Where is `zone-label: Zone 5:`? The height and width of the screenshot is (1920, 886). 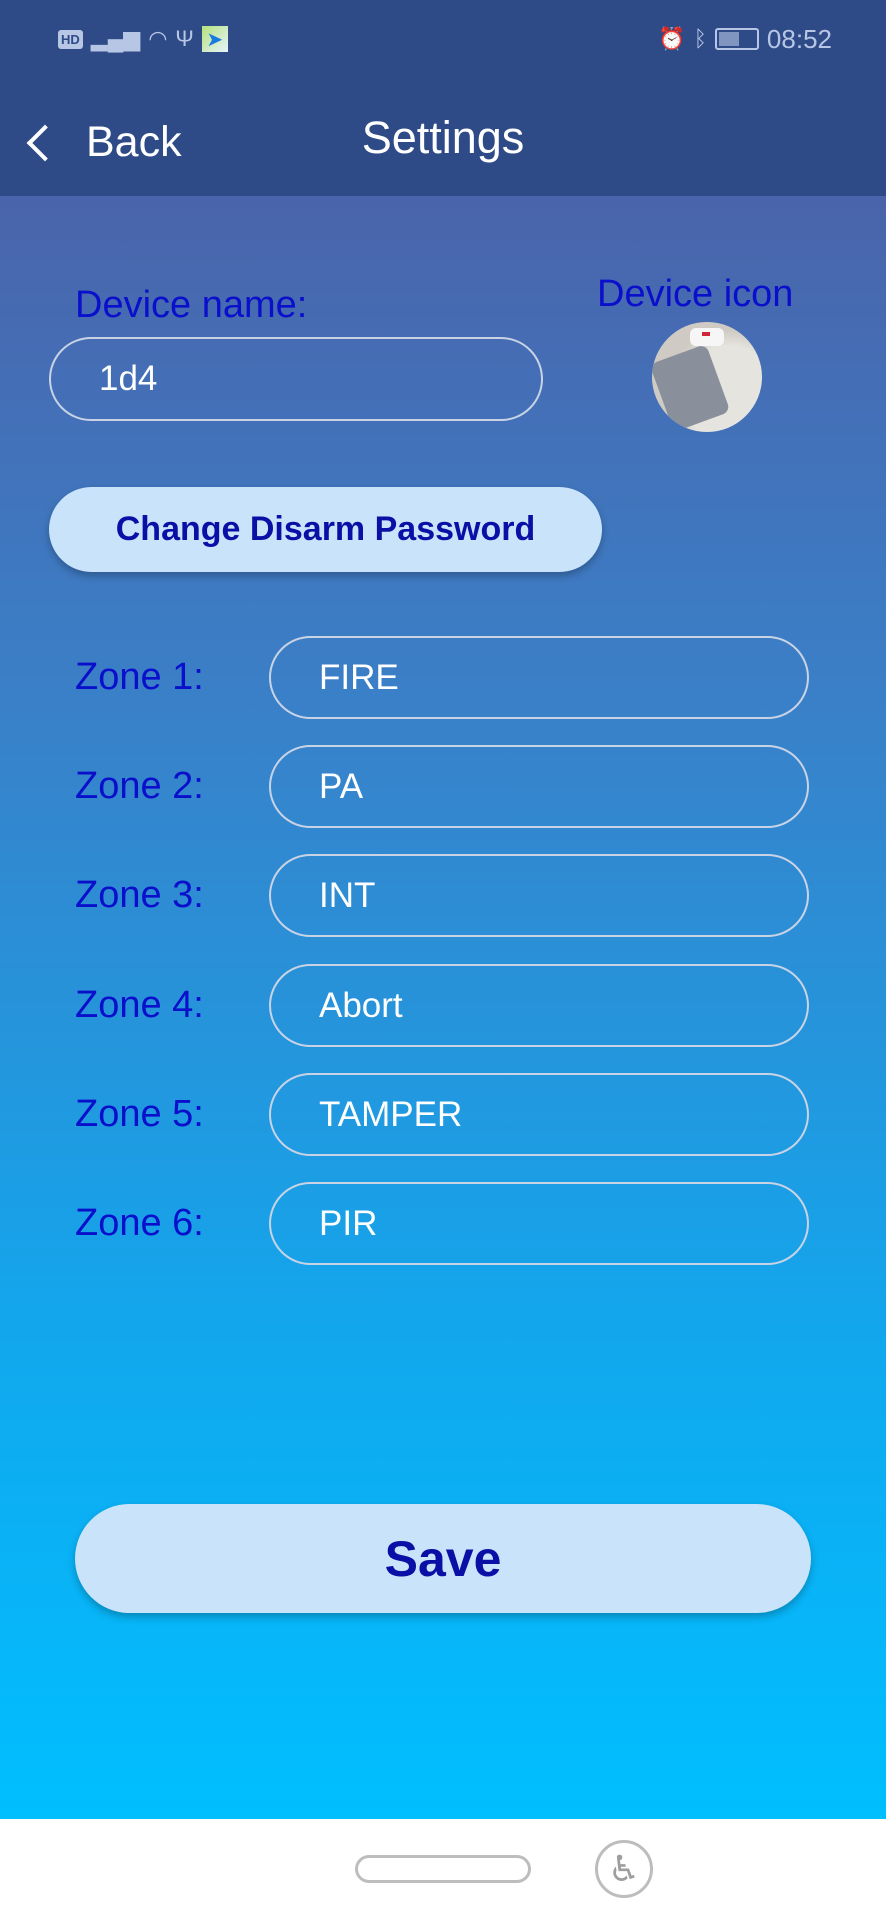 zone-label: Zone 5: is located at coordinates (139, 1114).